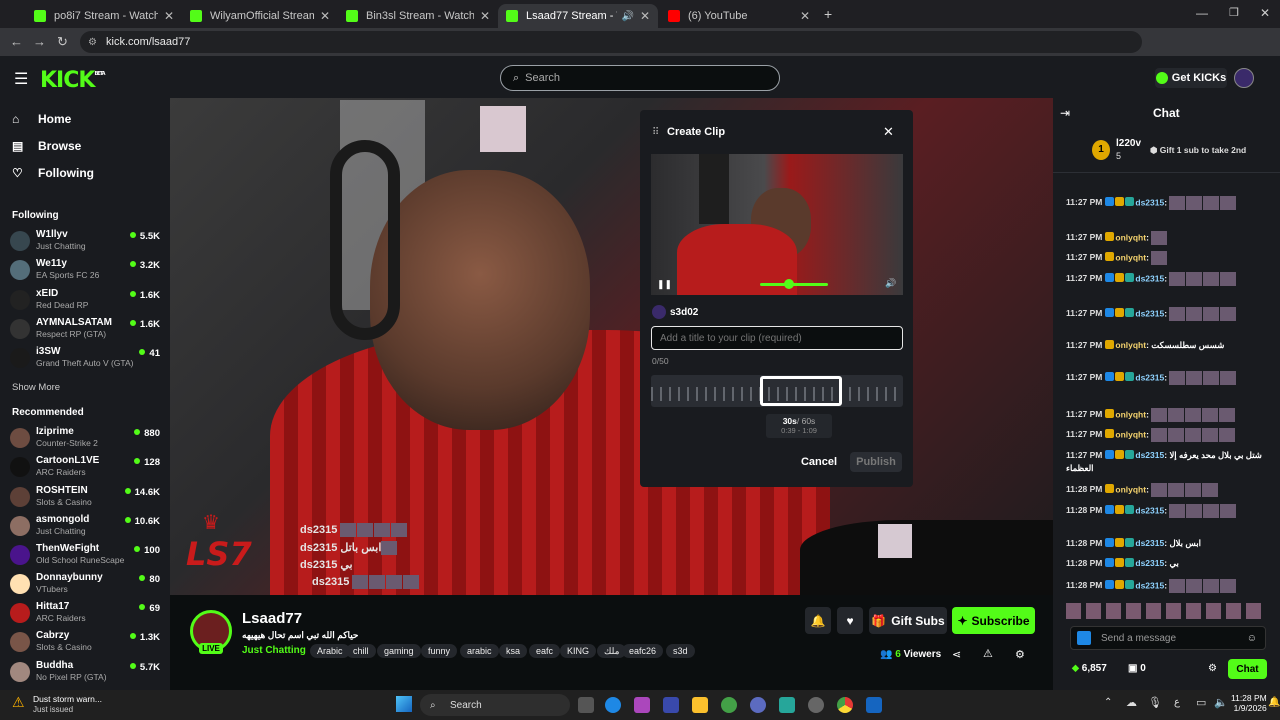  Describe the element at coordinates (92, 42) in the screenshot. I see `site-info-icon: ⚙` at that location.